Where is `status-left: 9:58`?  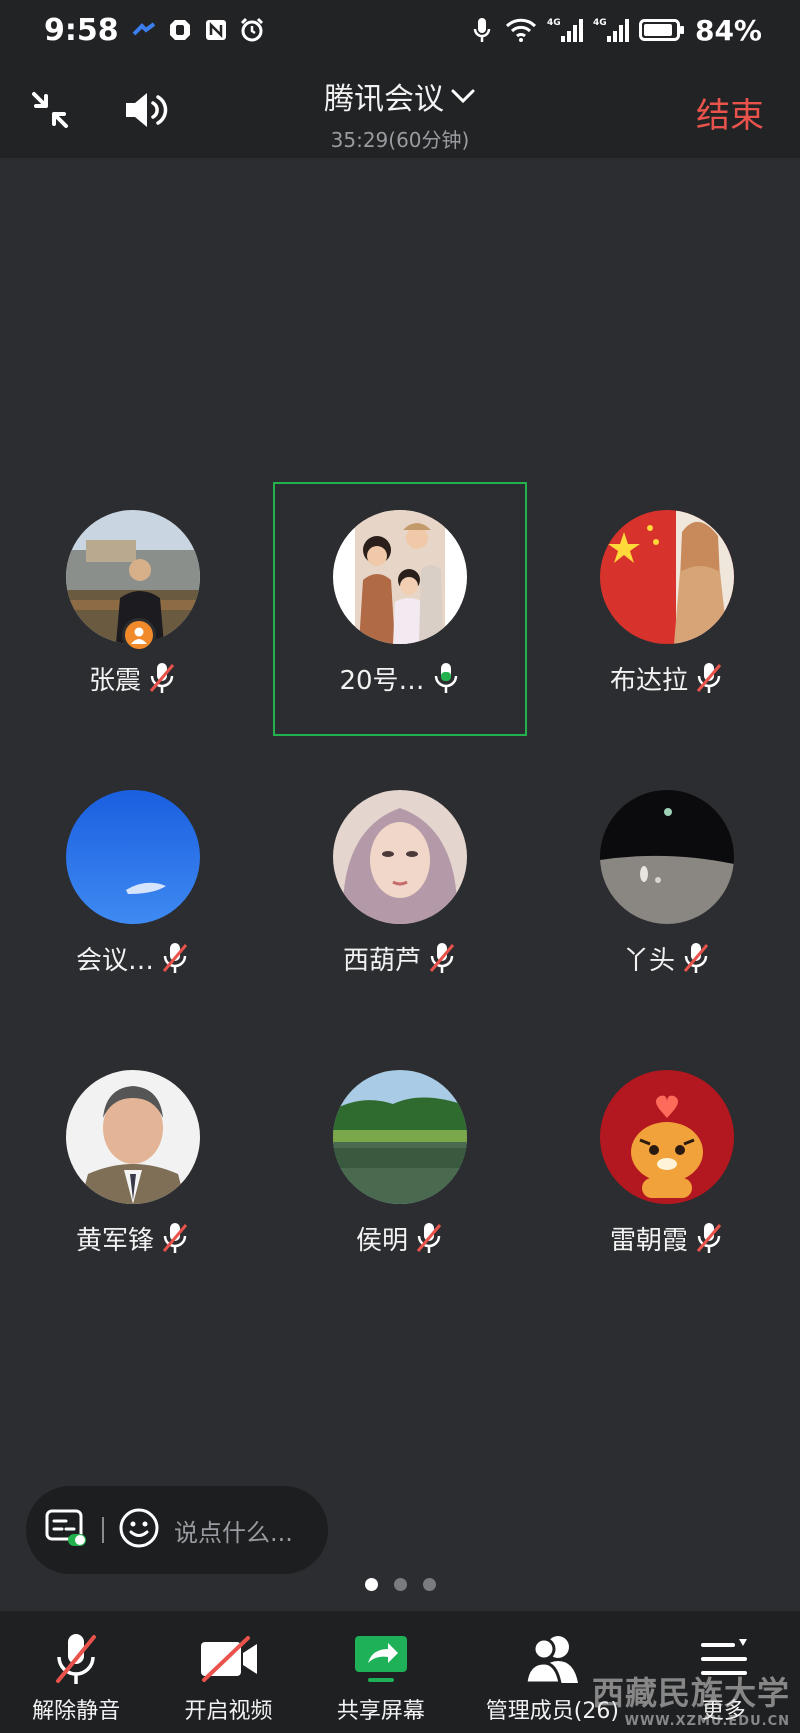
status-left: 9:58 is located at coordinates (154, 30).